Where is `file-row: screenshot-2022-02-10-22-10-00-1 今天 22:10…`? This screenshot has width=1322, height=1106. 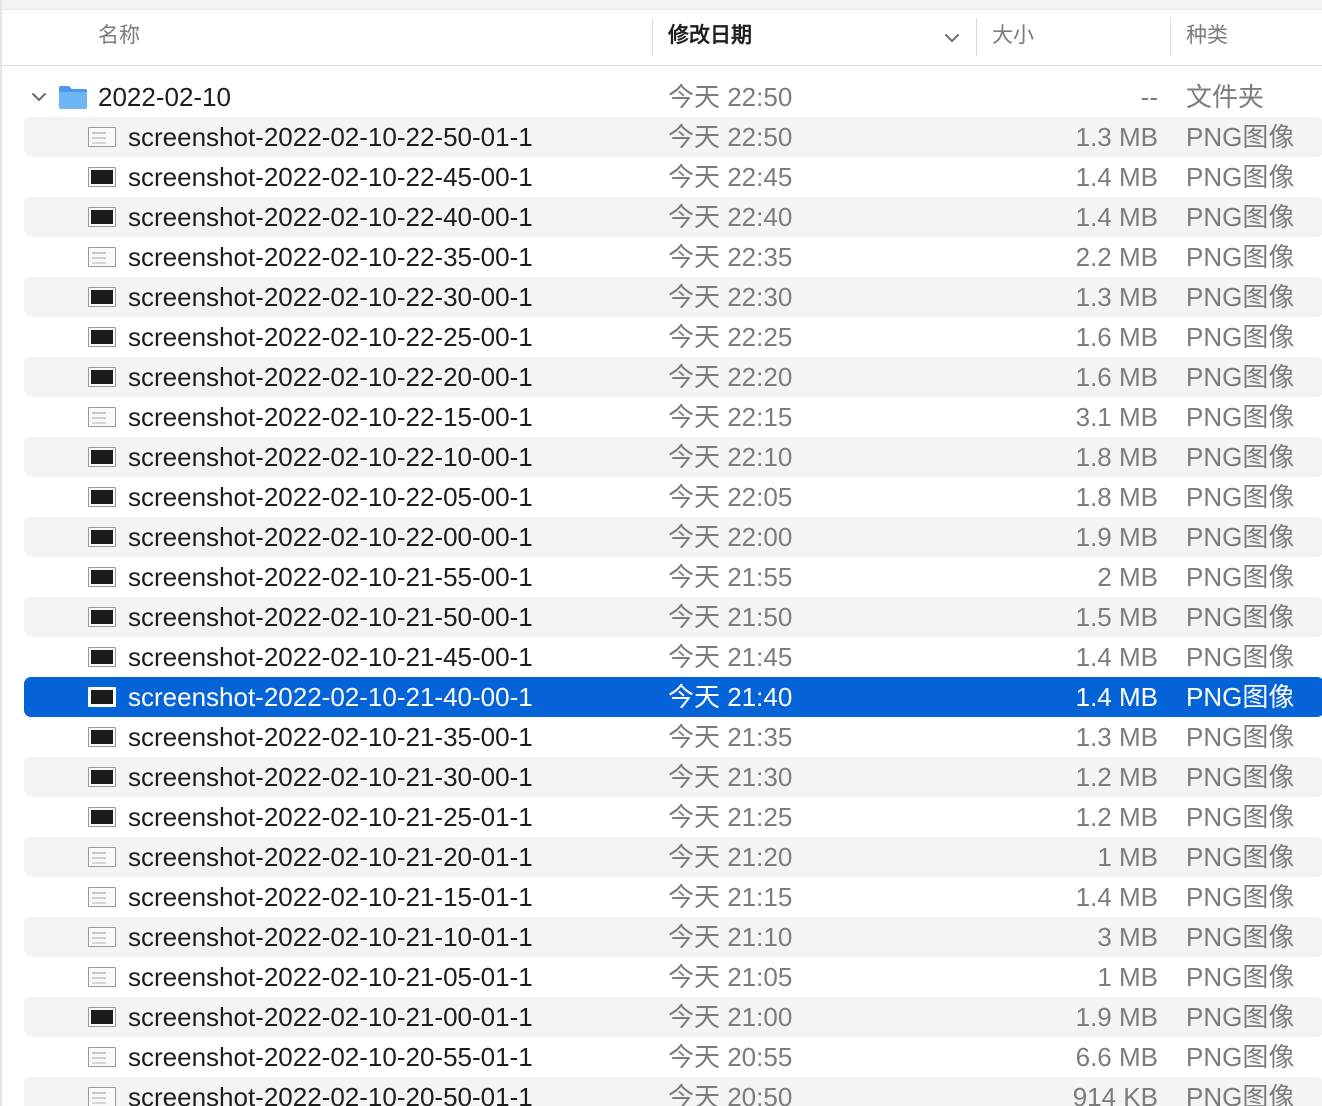 file-row: screenshot-2022-02-10-22-10-00-1 今天 22:10… is located at coordinates (673, 457).